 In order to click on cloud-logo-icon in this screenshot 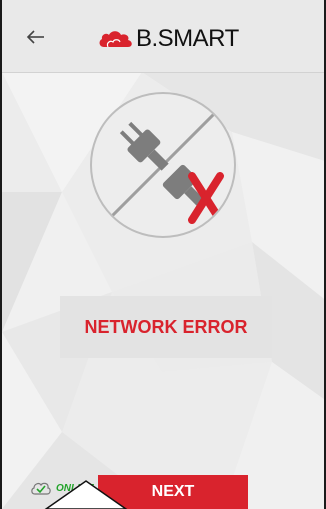, I will do `click(115, 39)`.